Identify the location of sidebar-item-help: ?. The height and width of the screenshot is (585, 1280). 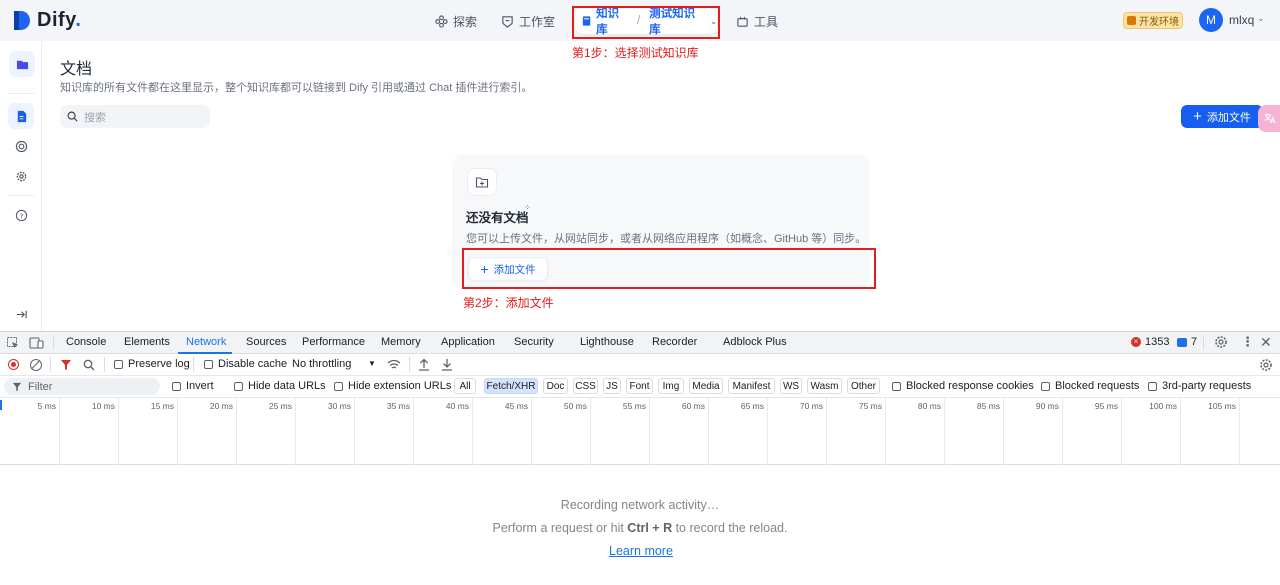
(21, 215).